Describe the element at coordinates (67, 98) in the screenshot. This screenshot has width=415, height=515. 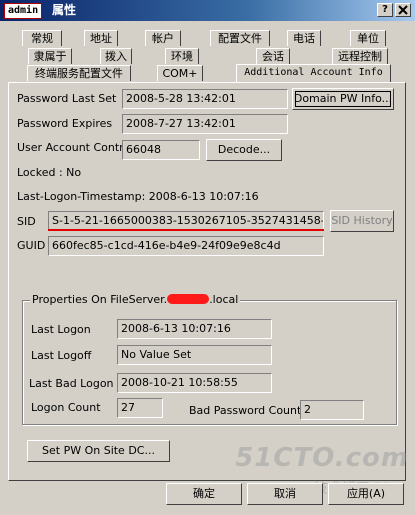
I see `password-last-set-label: Password Last Set` at that location.